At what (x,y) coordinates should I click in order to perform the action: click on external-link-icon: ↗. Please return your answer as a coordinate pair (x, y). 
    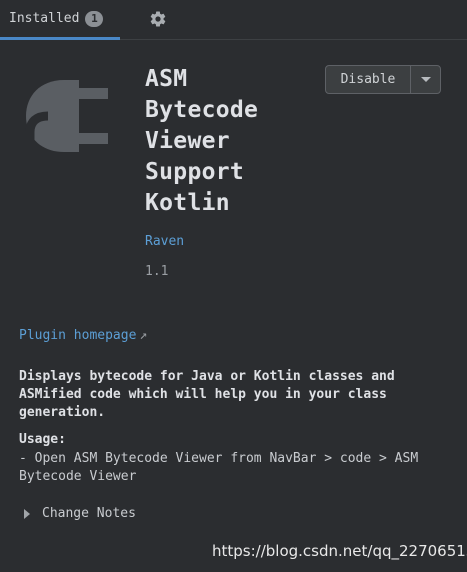
    Looking at the image, I should click on (143, 335).